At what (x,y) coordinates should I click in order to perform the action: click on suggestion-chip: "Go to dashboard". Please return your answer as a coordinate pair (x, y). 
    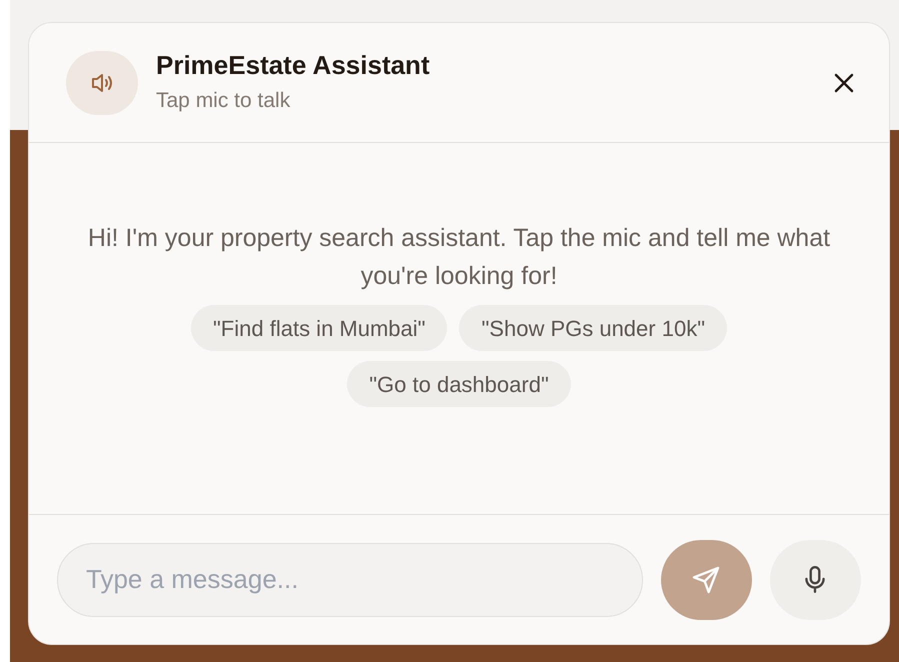
    Looking at the image, I should click on (459, 384).